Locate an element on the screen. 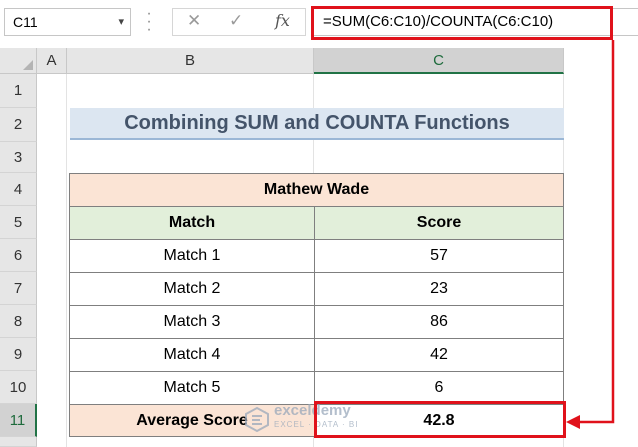 Image resolution: width=638 pixels, height=447 pixels. score-cell: 6 is located at coordinates (439, 388).